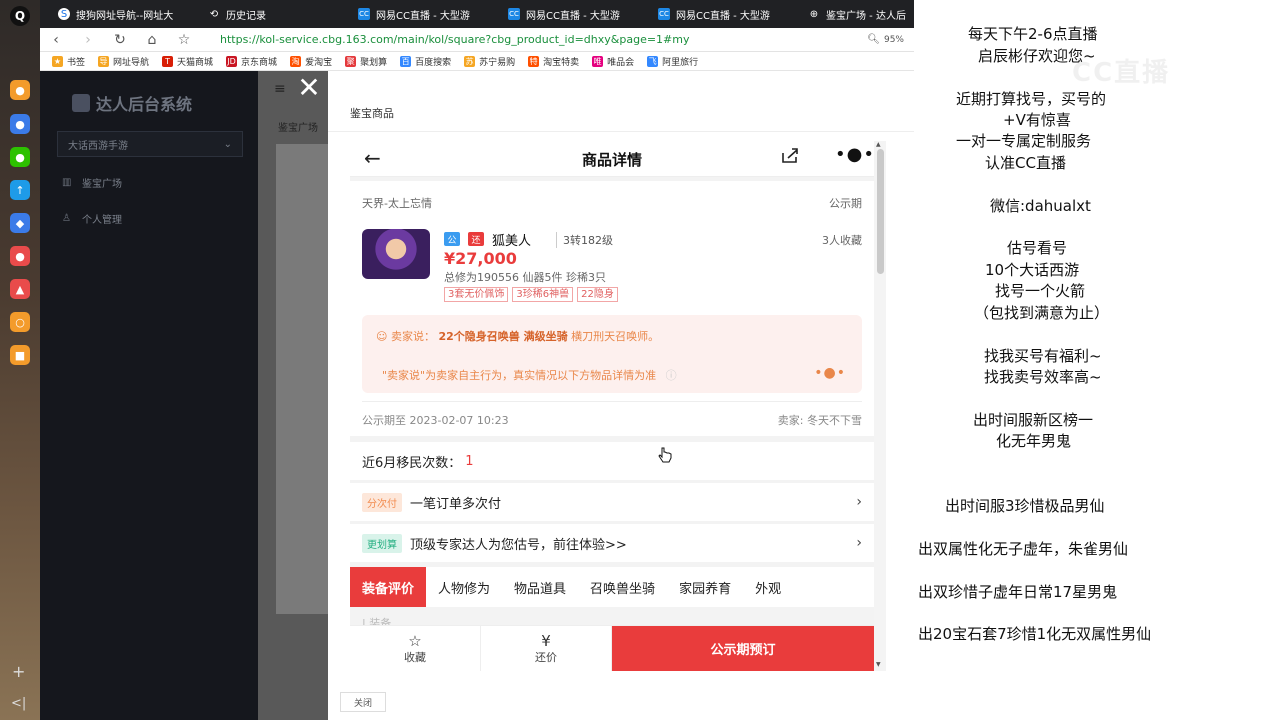 Image resolution: width=1280 pixels, height=720 pixels. I want to click on bookmark-item: ★ 书签, so click(68, 61).